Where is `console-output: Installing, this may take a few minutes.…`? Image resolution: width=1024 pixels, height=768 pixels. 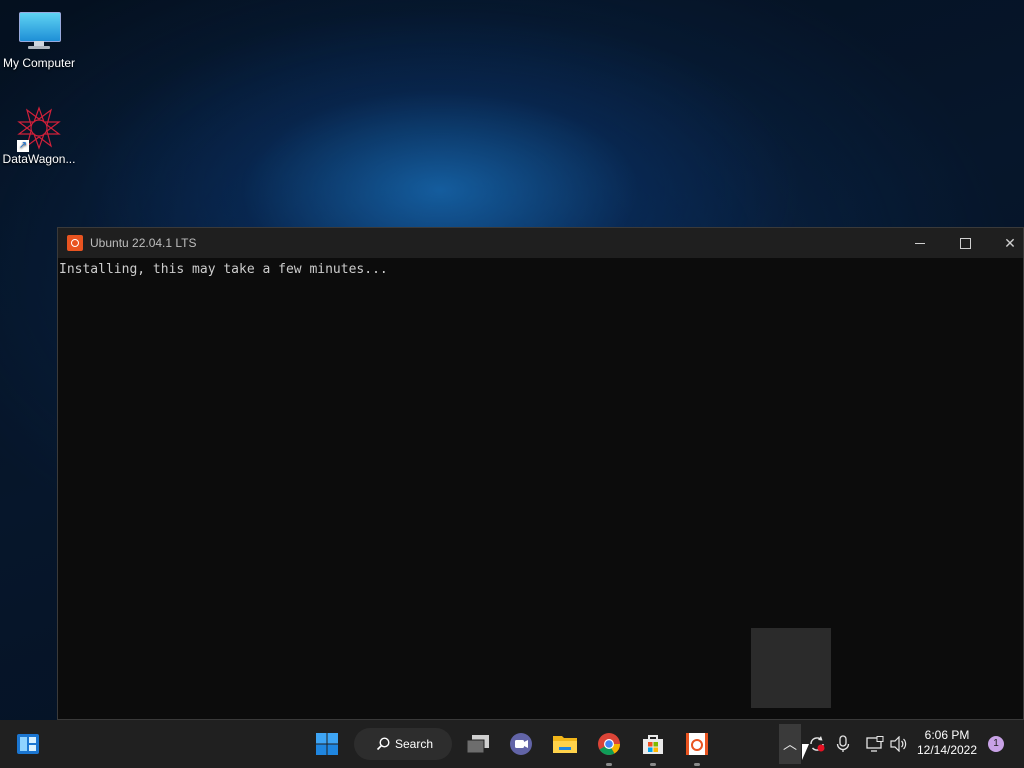 console-output: Installing, this may take a few minutes.… is located at coordinates (540, 267).